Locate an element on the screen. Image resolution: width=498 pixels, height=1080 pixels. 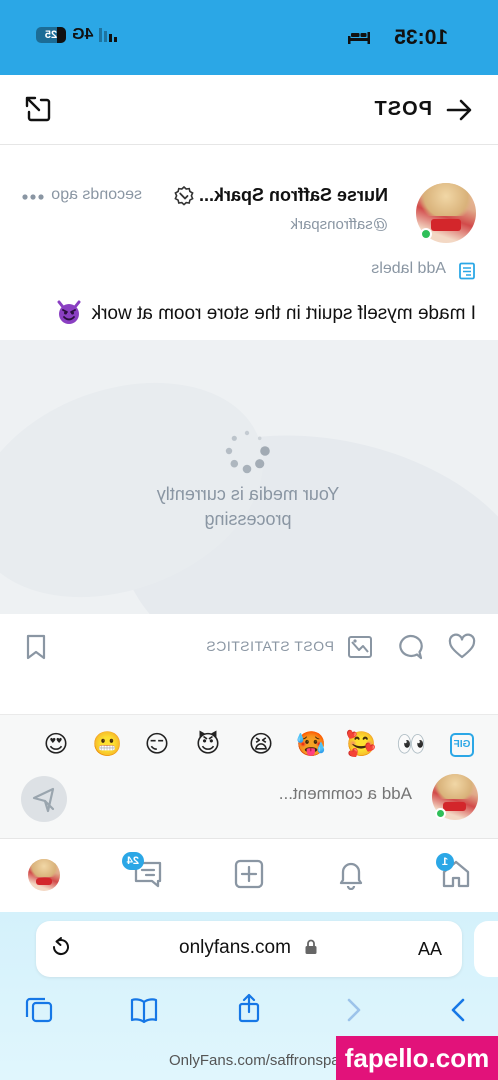
like-heart-icon is located at coordinates (462, 647).